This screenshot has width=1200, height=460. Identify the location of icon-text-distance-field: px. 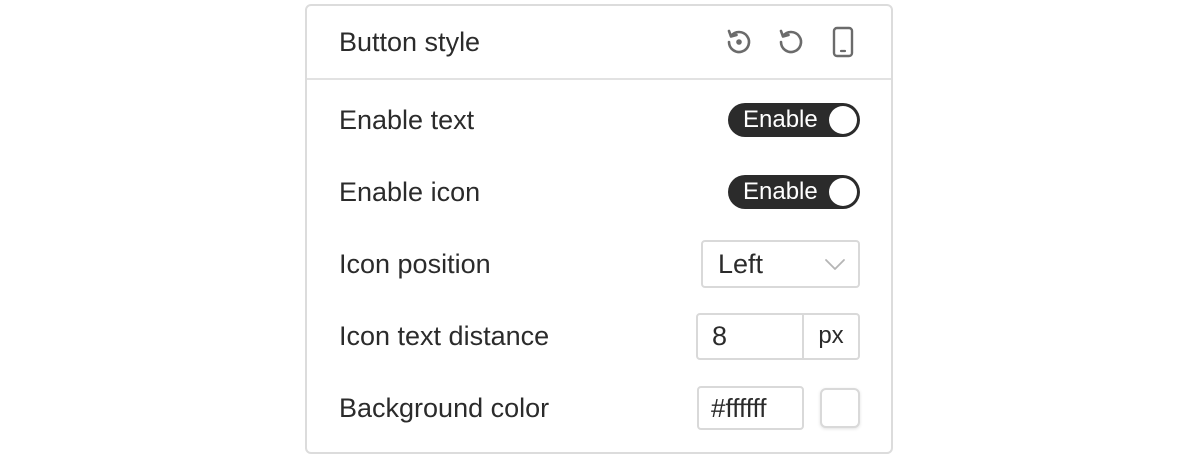
(778, 336).